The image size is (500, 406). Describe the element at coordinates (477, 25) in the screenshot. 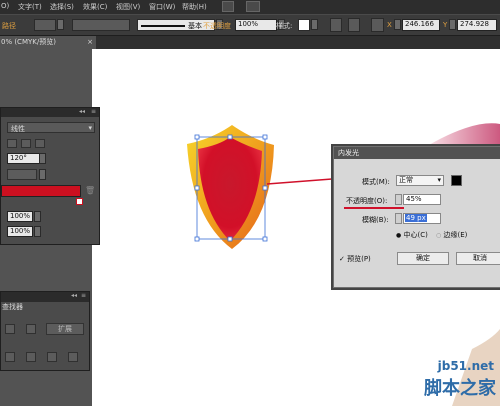

I see `y-input: 274.928` at that location.